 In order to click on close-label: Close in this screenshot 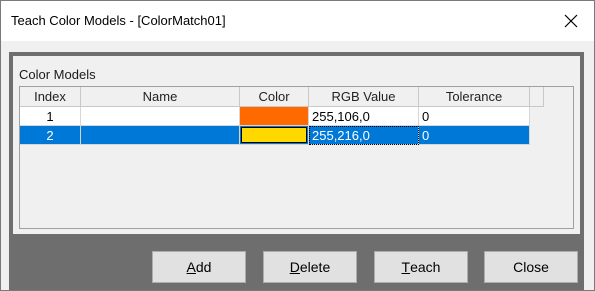, I will do `click(531, 267)`.